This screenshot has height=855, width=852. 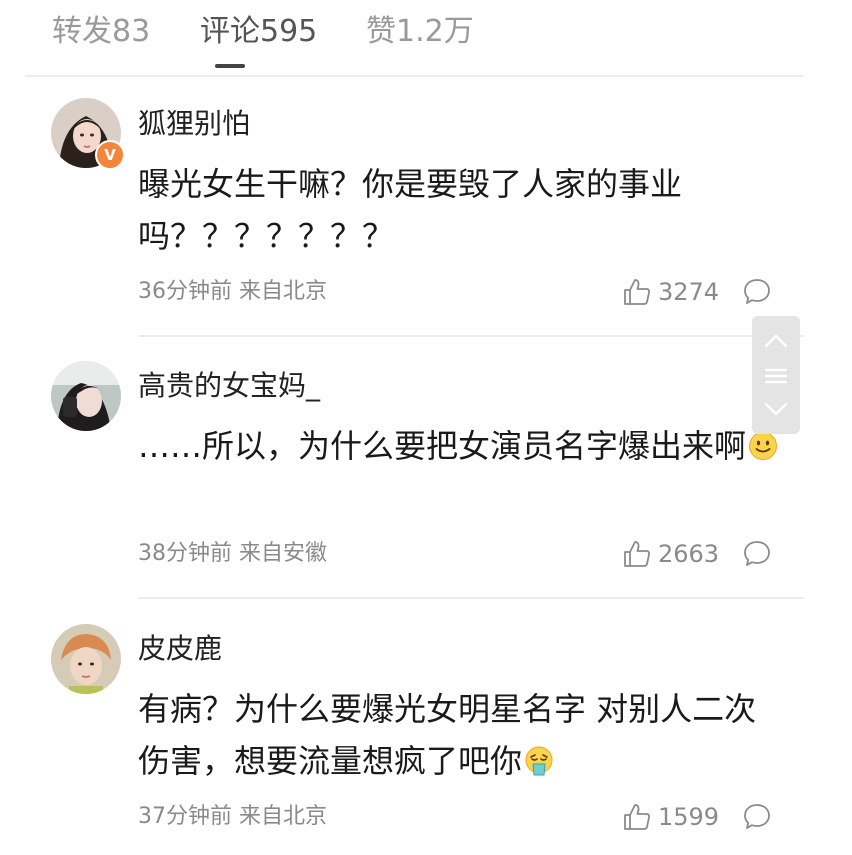 I want to click on comment-tabs: 转发83 评论595 赞1.2万, so click(x=426, y=39).